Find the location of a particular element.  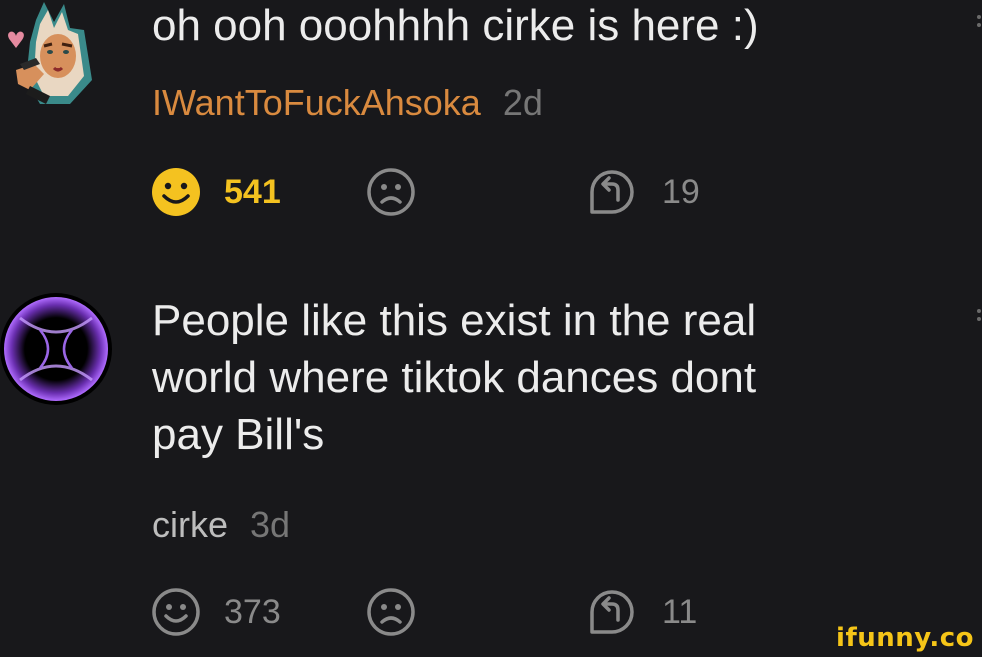

timestamp: 2d is located at coordinates (522, 102).